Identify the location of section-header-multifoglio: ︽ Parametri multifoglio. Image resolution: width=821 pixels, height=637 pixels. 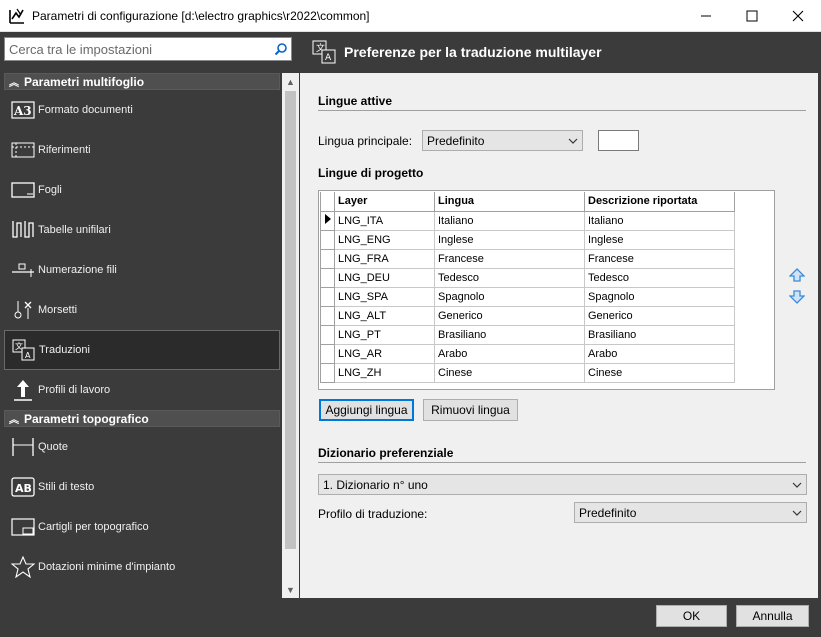
(142, 81).